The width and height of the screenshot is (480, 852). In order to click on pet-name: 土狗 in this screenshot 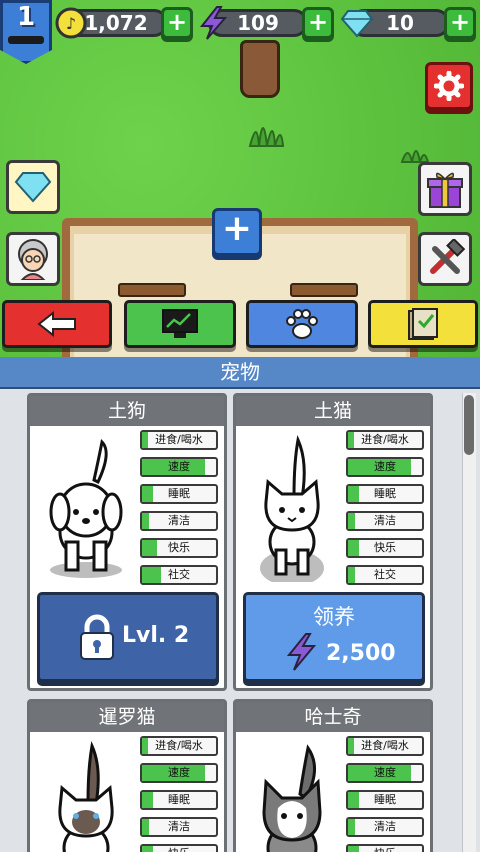, I will do `click(127, 411)`.